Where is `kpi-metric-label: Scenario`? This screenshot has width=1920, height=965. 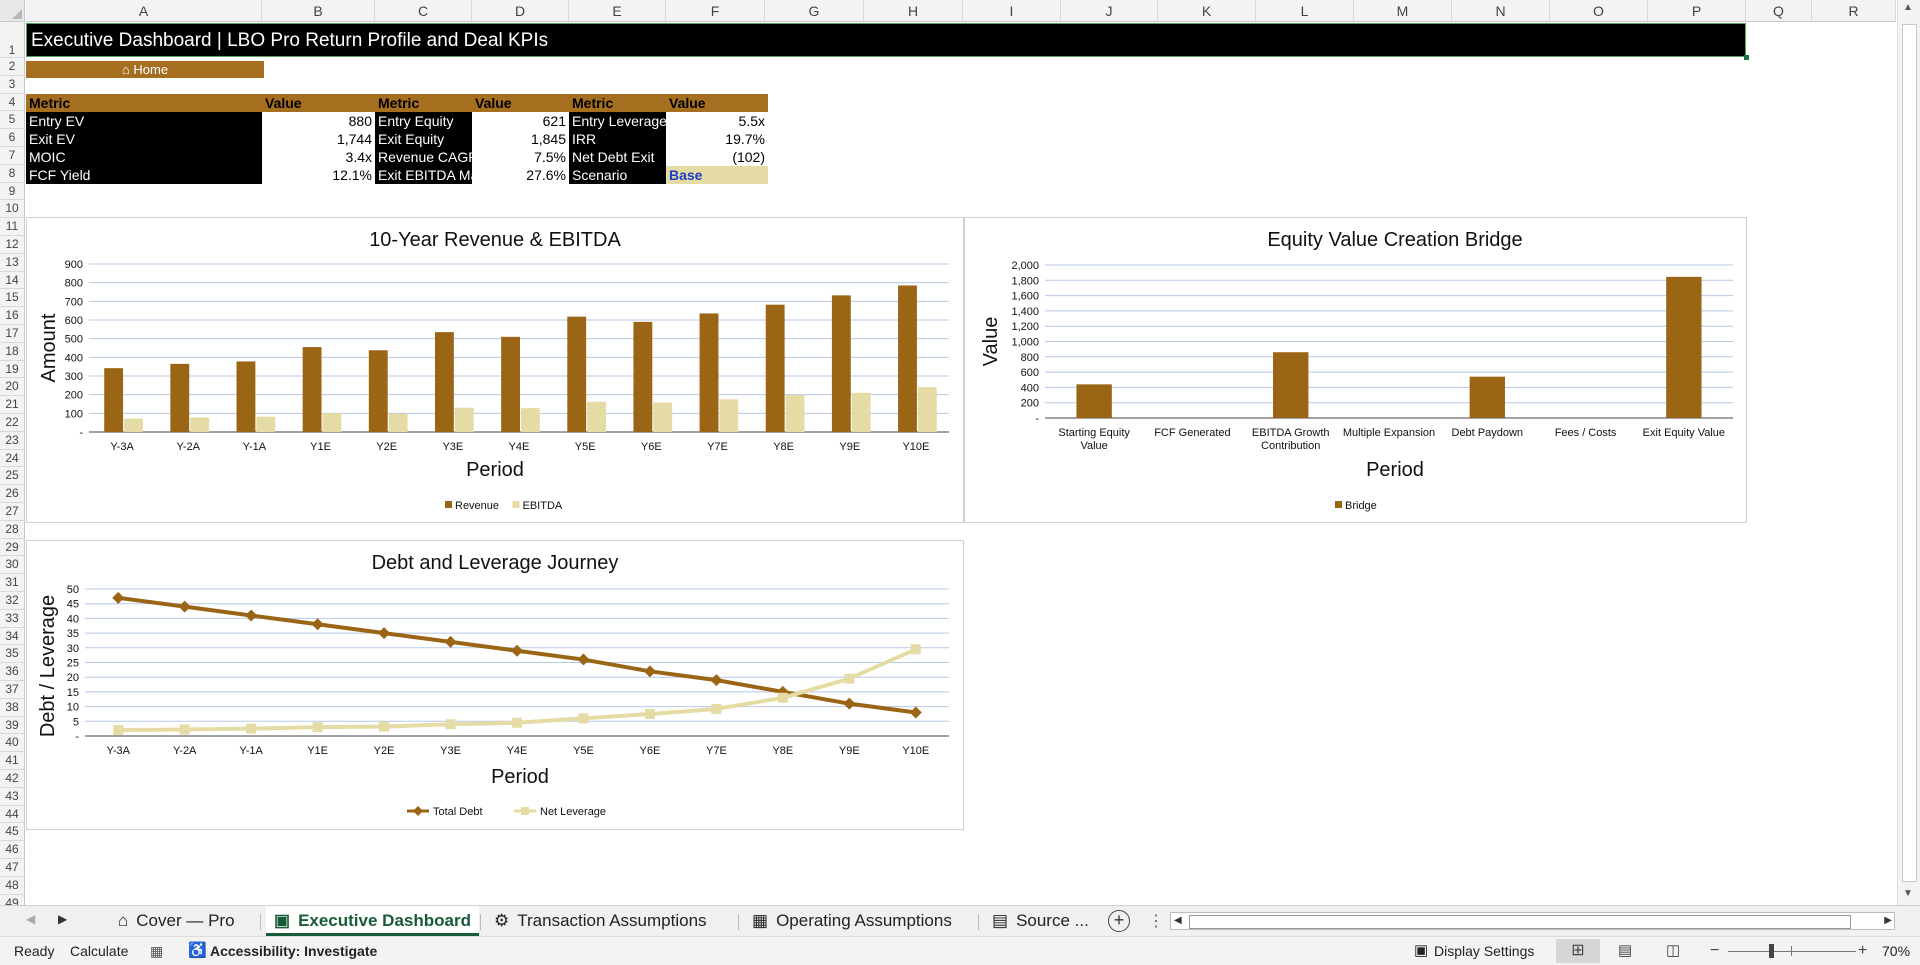 kpi-metric-label: Scenario is located at coordinates (617, 175).